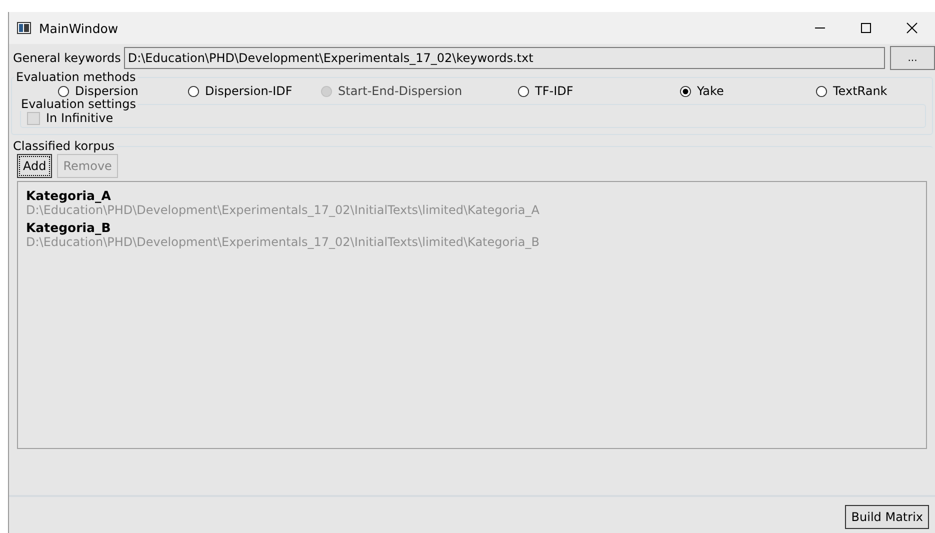 This screenshot has width=935, height=533. What do you see at coordinates (64, 146) in the screenshot?
I see `group-title: Classified korpus` at bounding box center [64, 146].